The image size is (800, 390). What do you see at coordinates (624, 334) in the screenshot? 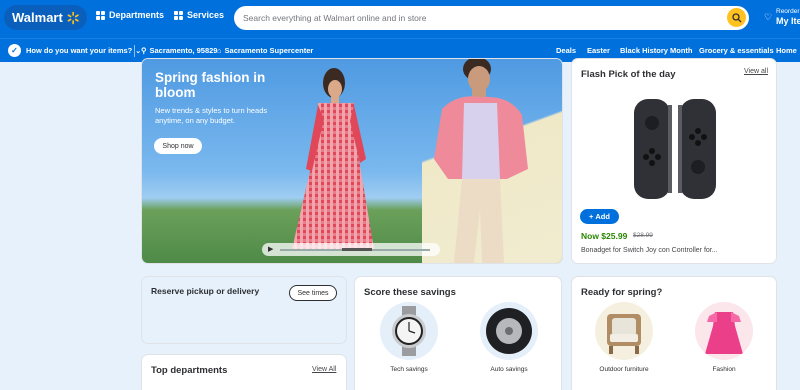
I see `chair-icon` at bounding box center [624, 334].